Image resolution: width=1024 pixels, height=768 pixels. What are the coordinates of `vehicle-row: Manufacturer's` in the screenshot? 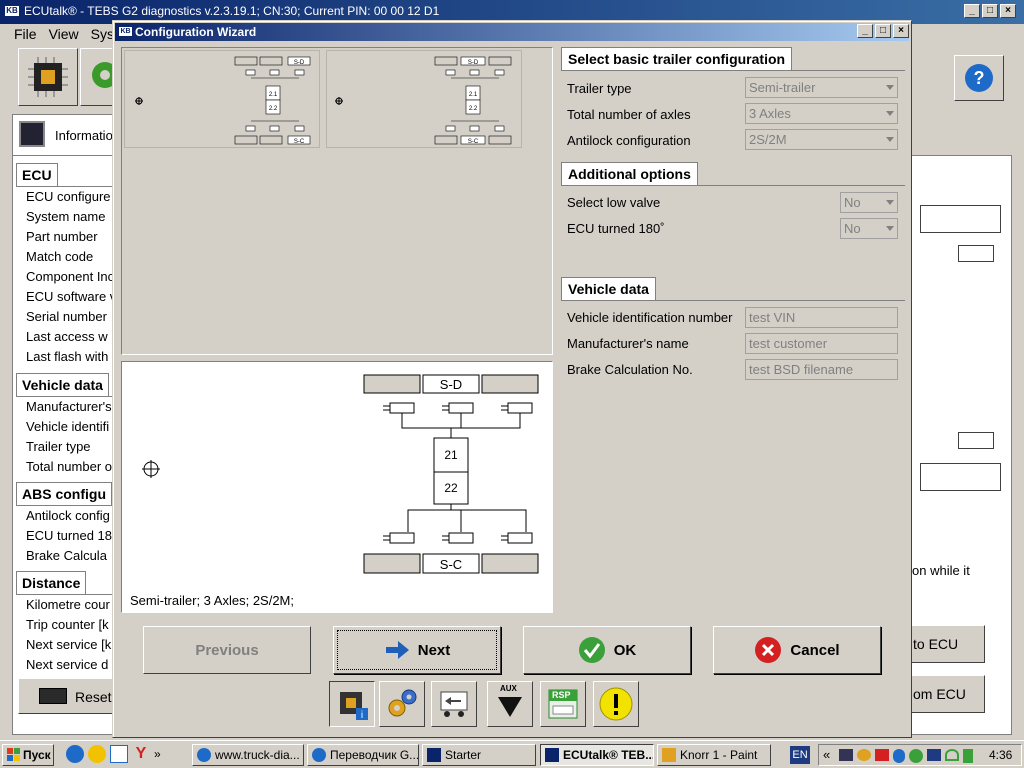 It's located at (69, 406).